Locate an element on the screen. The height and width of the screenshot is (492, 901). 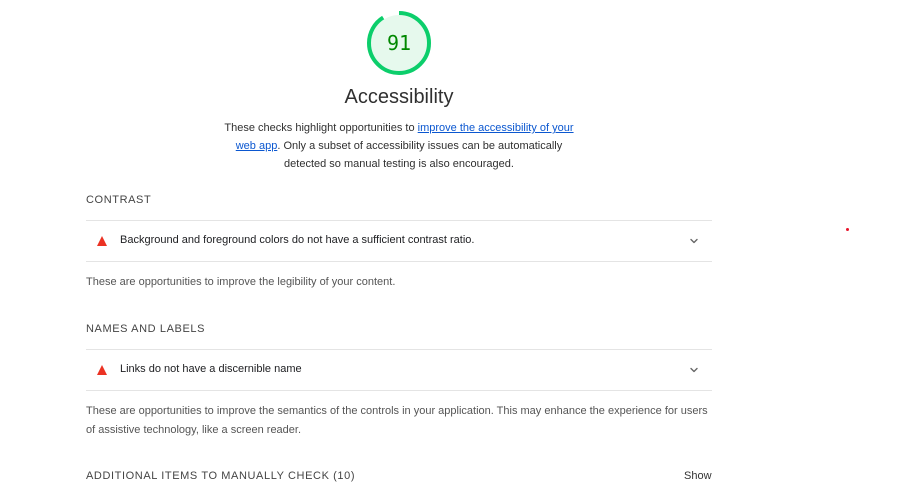
audit-title: Links do not have a discernible name is located at coordinates (211, 369).